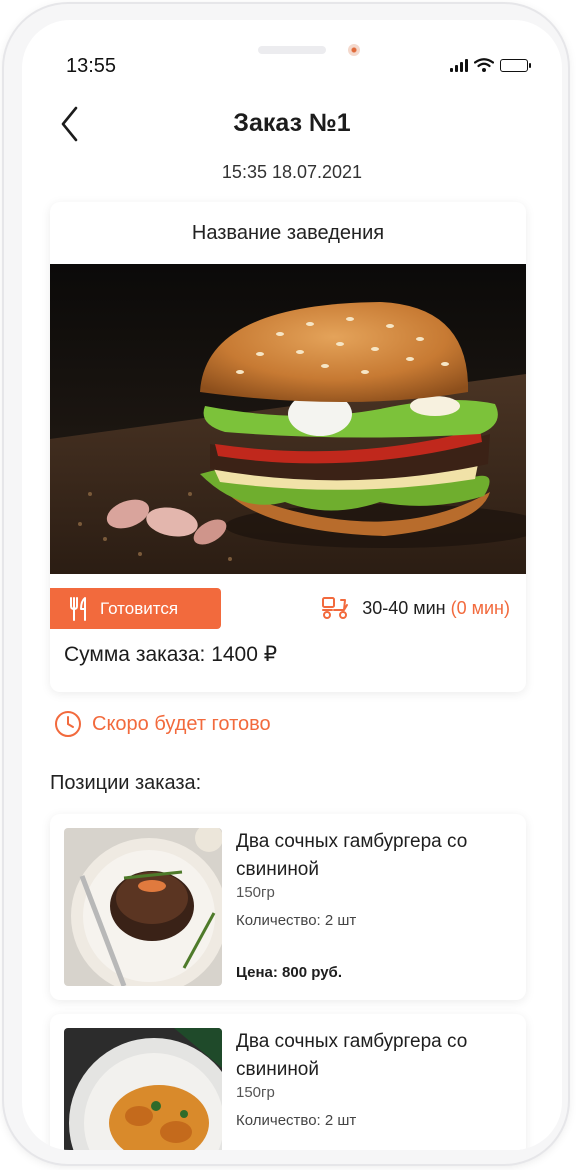  I want to click on delivery-time: 30-40 мин (0 мин), so click(415, 608).